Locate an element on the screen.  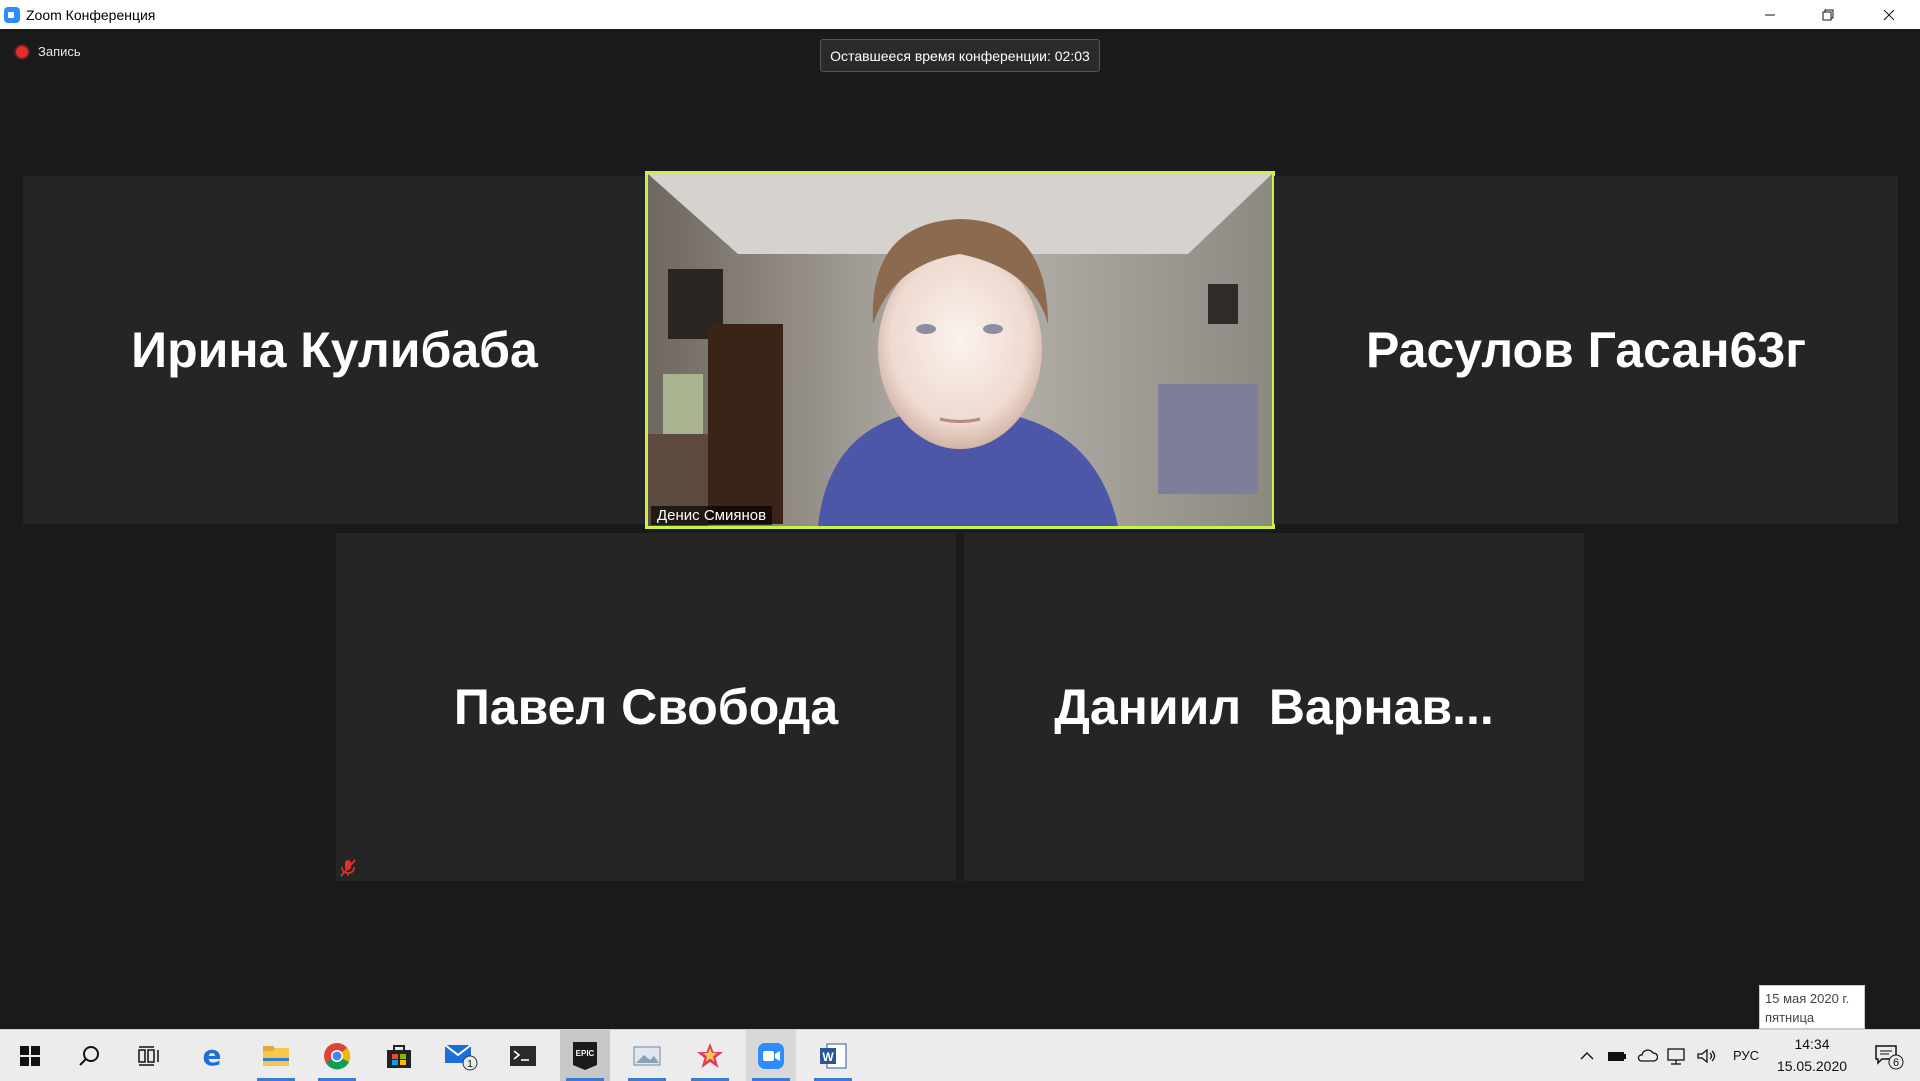
search-icon is located at coordinates (89, 1055).